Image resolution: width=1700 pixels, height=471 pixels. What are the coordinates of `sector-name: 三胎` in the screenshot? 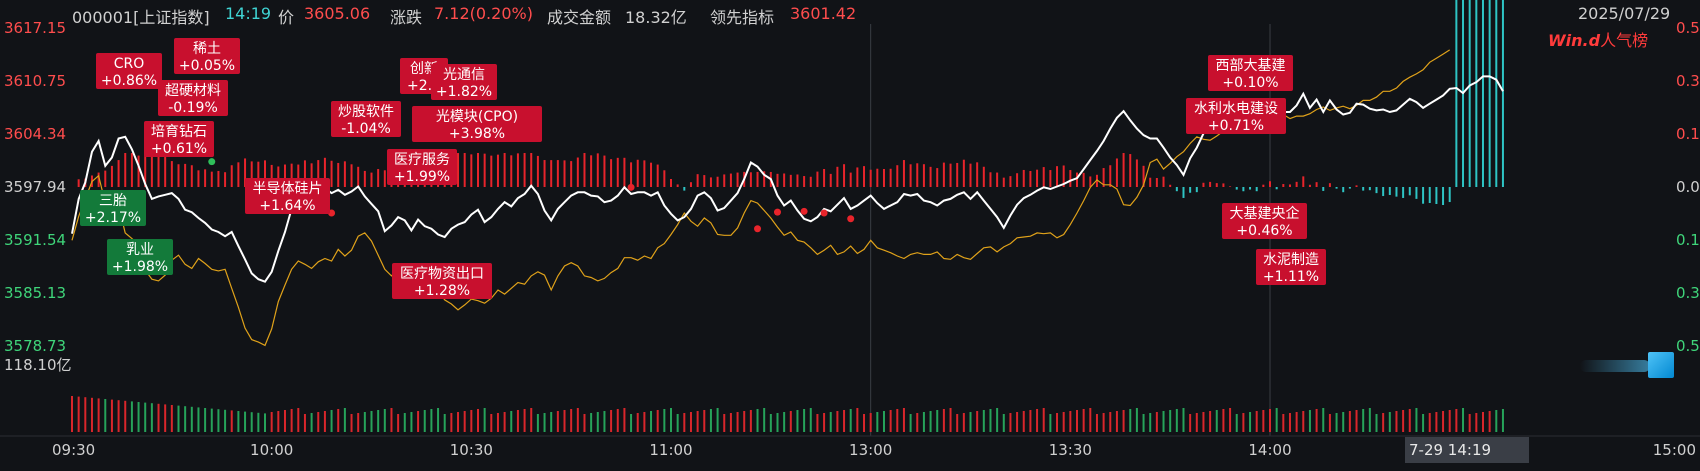 It's located at (113, 201).